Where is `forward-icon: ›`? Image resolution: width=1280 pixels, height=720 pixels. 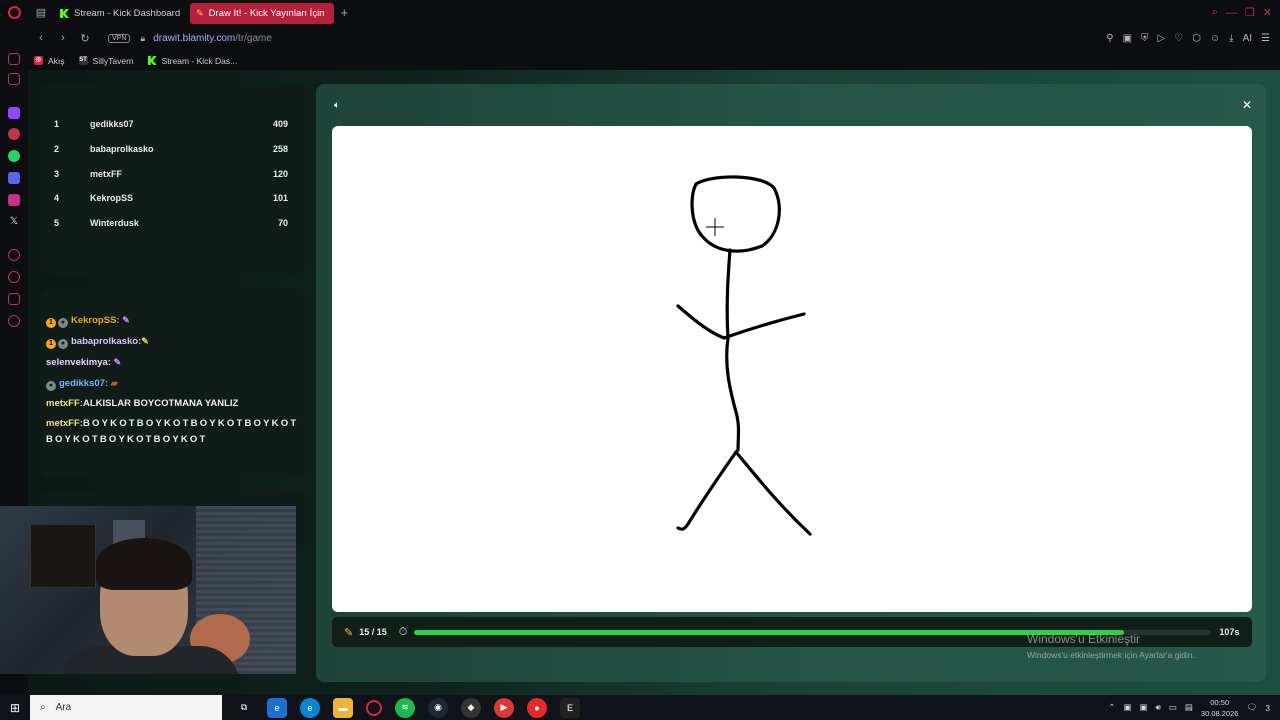
forward-icon: › is located at coordinates (63, 38).